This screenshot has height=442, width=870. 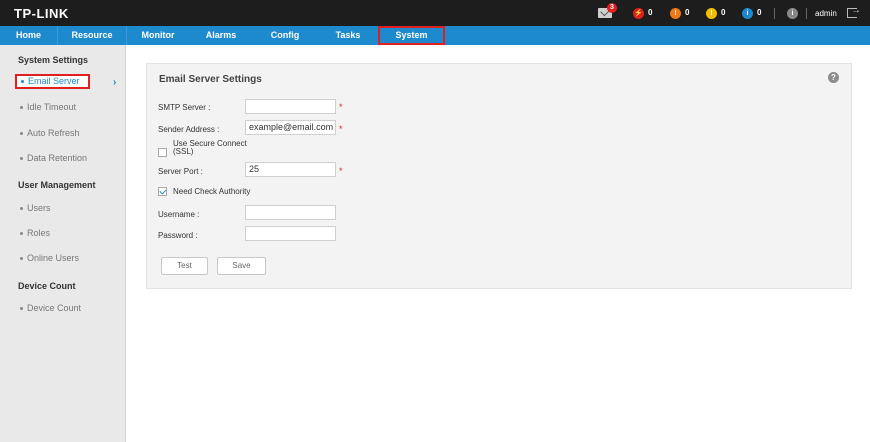 I want to click on info-alarm-icon: i, so click(x=747, y=13).